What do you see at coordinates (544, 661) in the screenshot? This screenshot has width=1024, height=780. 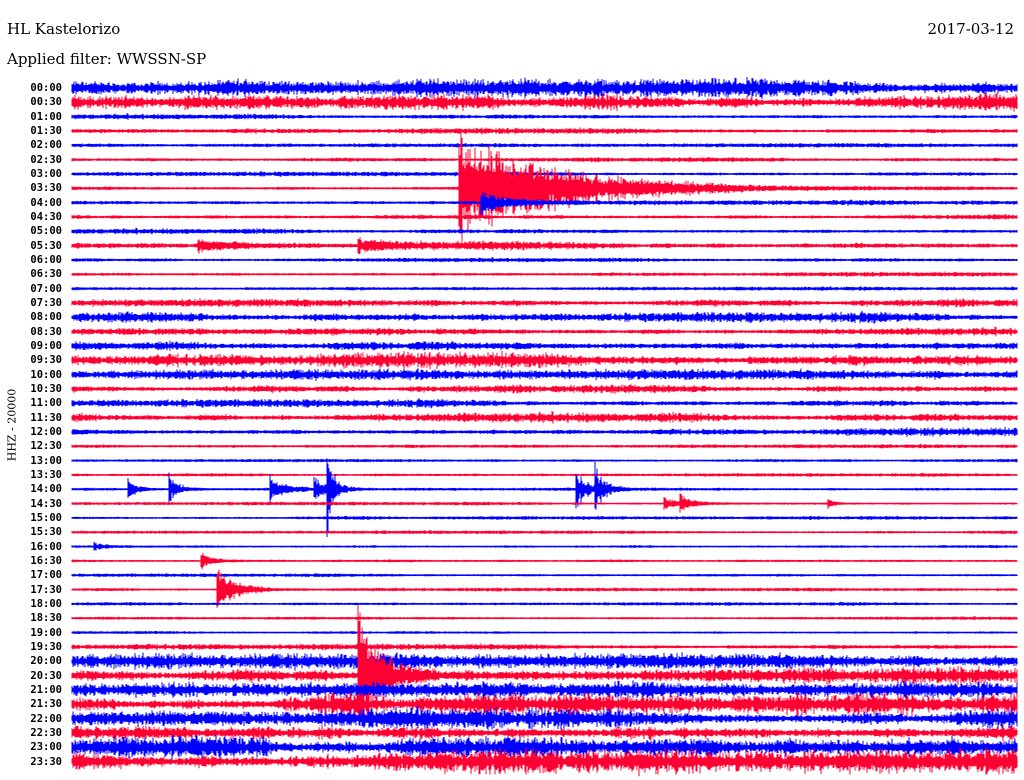 I see `trace-2000` at bounding box center [544, 661].